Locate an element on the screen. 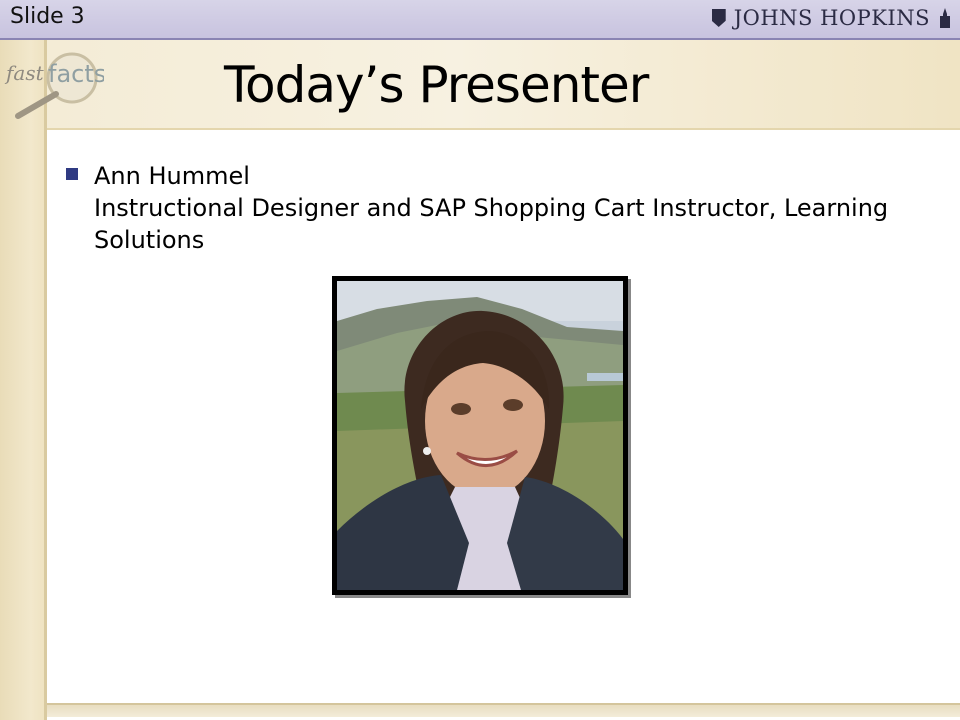 The height and width of the screenshot is (720, 960). bottom-decorative-line is located at coordinates (503, 710).